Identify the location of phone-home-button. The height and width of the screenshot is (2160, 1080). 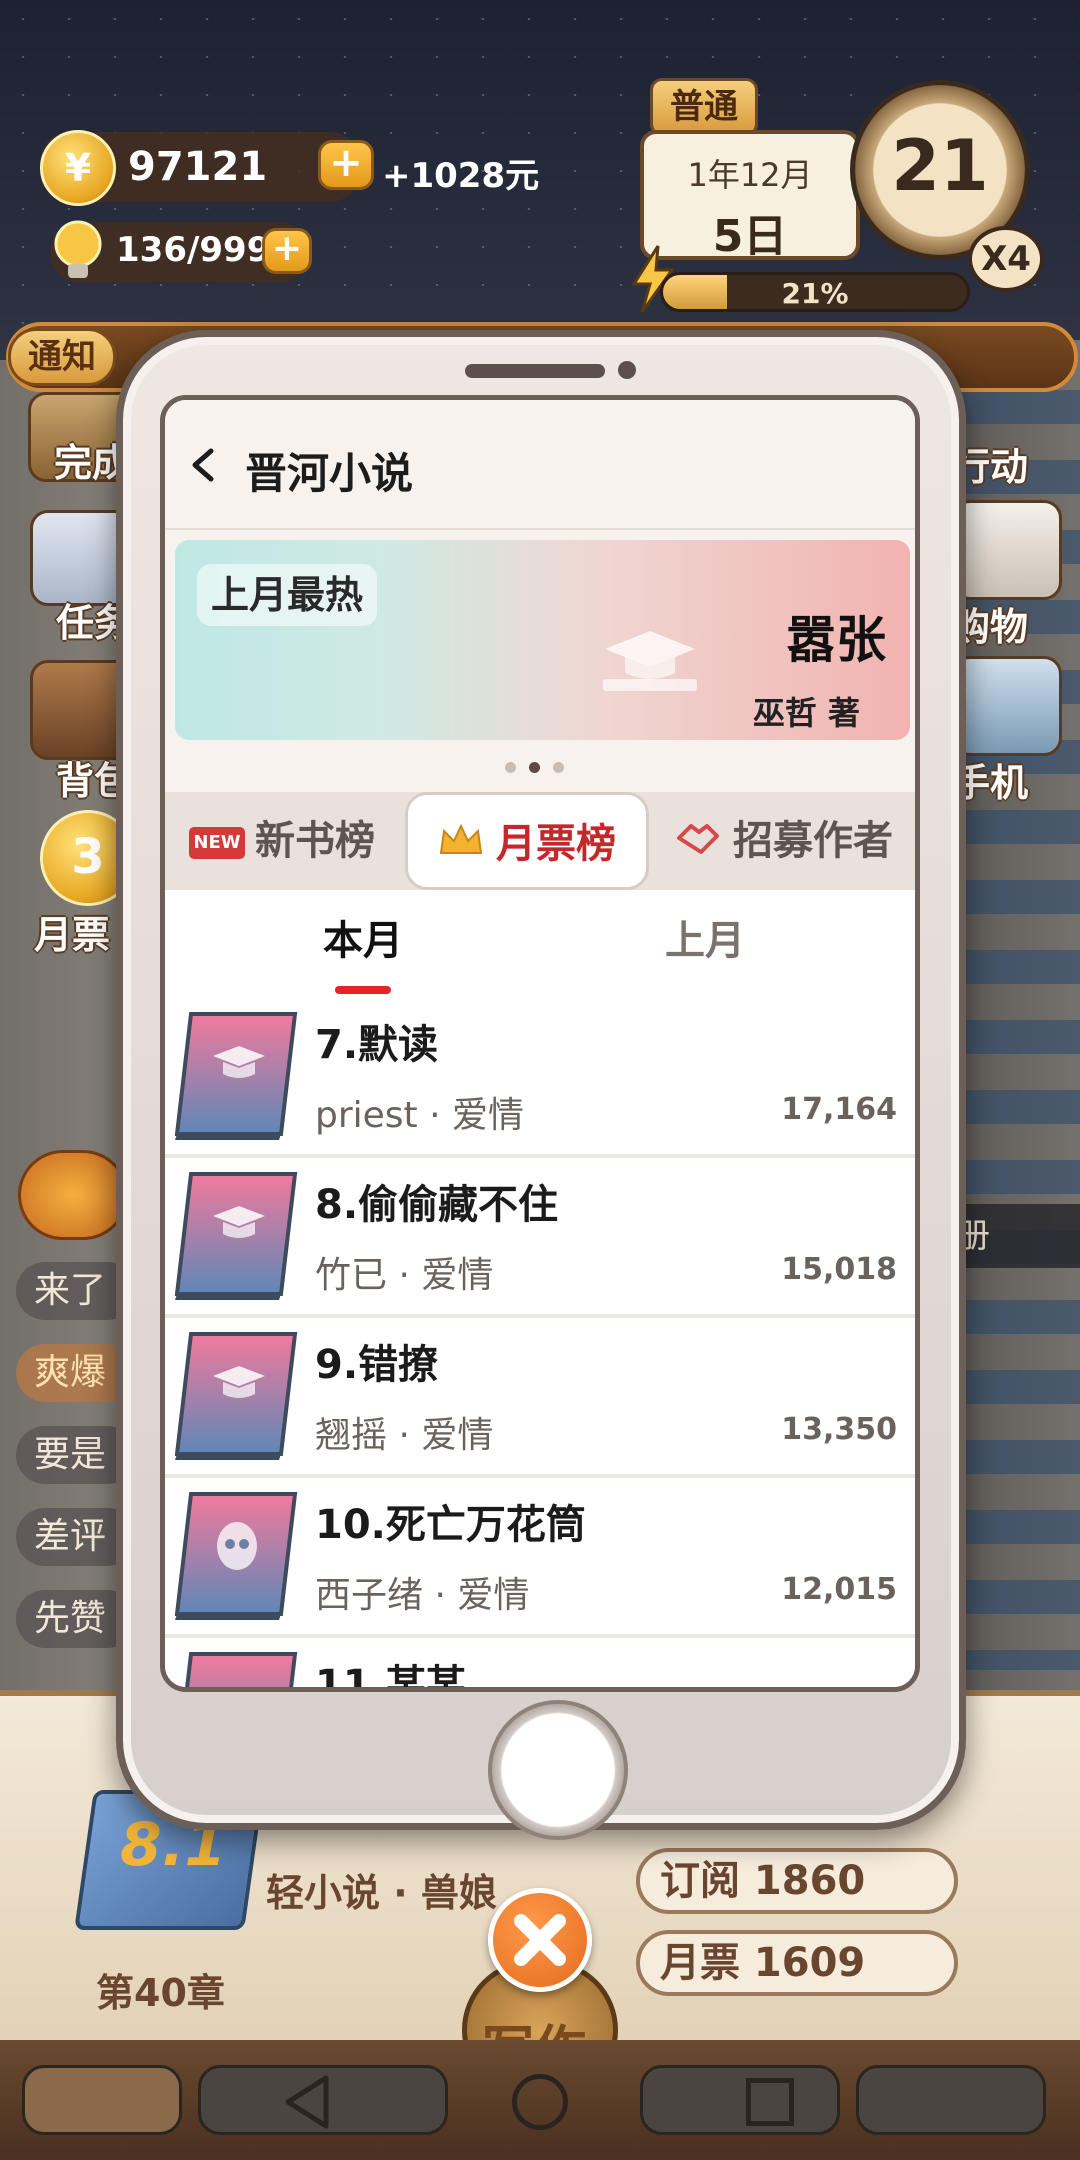
(558, 1770).